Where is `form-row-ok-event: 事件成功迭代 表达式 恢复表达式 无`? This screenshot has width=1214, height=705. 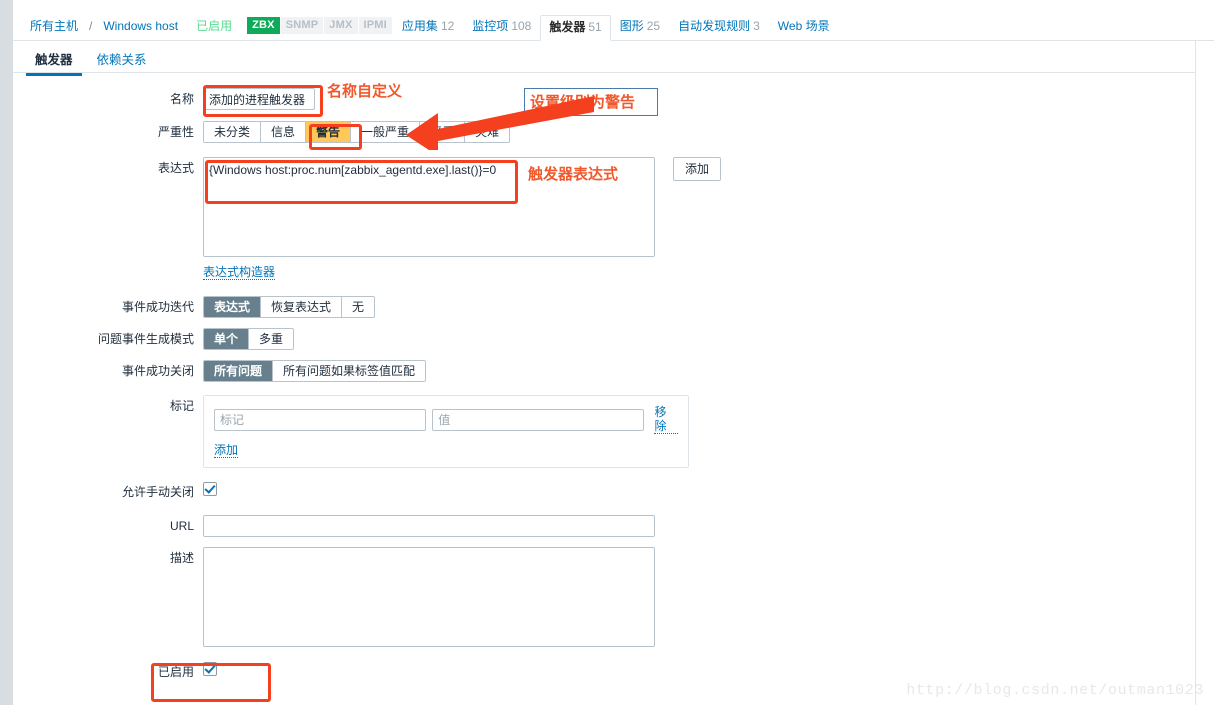
form-row-ok-event: 事件成功迭代 表达式 恢复表达式 无 is located at coordinates (604, 307).